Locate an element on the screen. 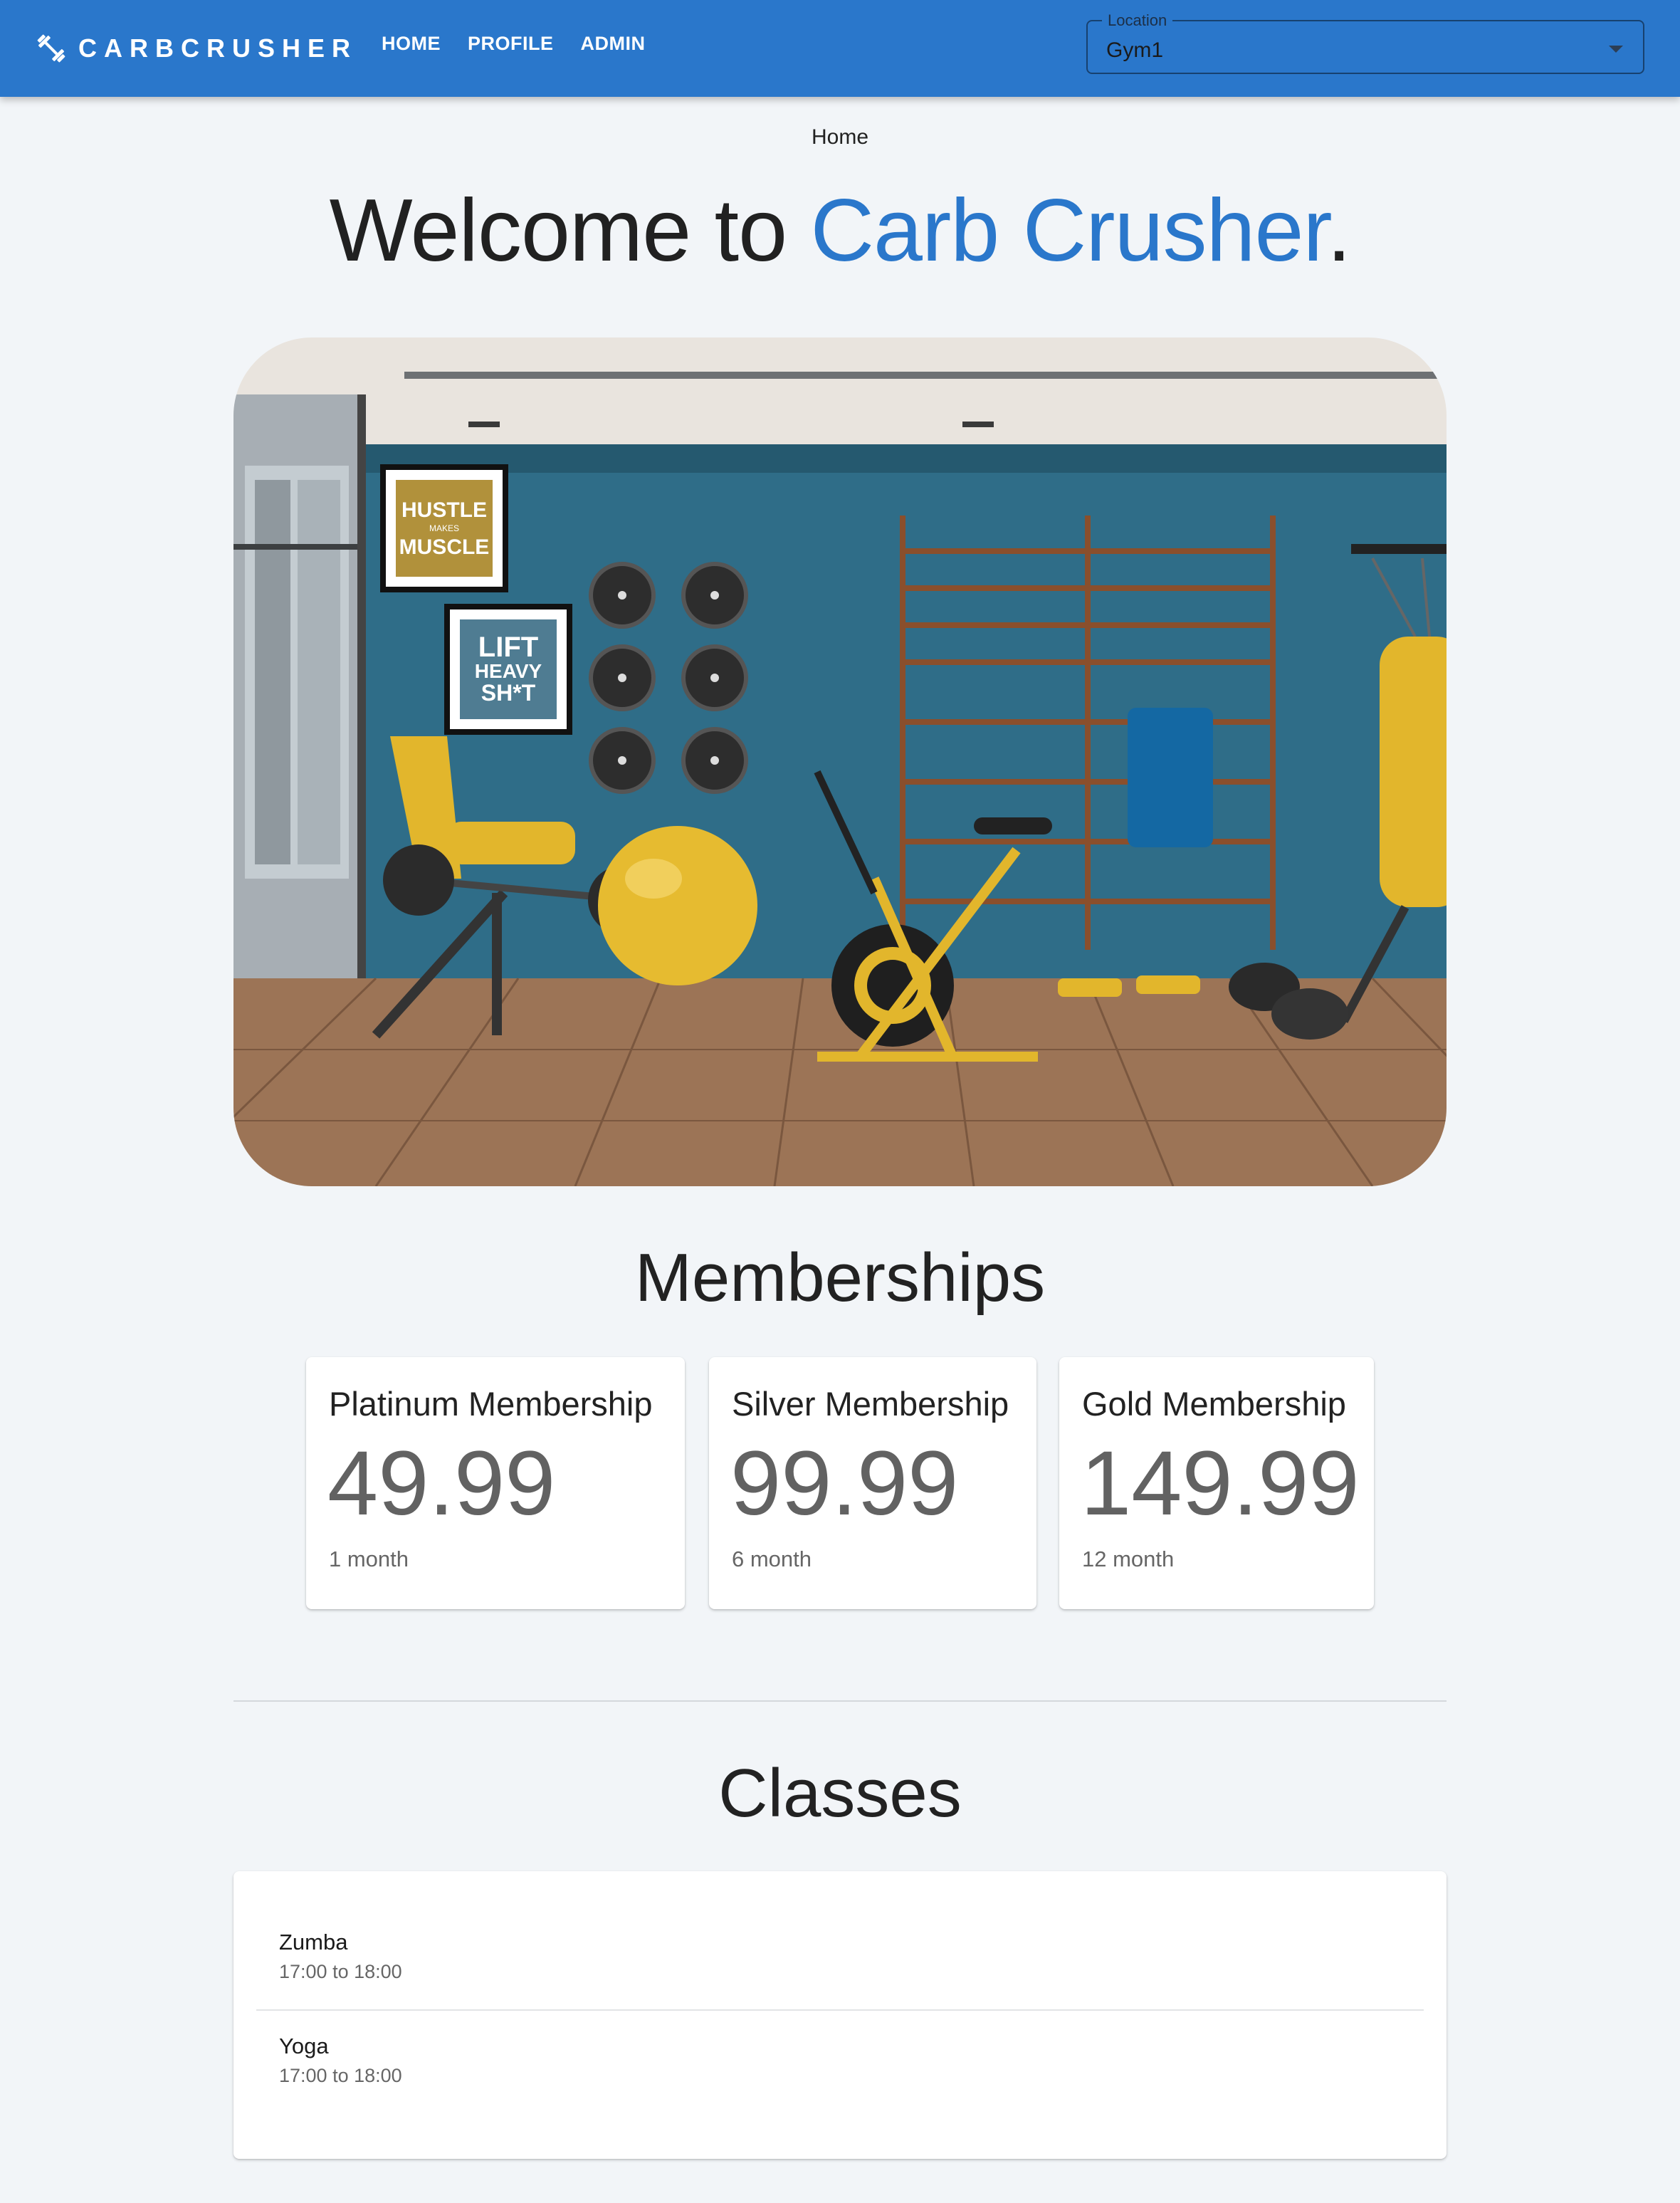 This screenshot has width=1680, height=2203. title-prefix: Welcome to is located at coordinates (570, 231).